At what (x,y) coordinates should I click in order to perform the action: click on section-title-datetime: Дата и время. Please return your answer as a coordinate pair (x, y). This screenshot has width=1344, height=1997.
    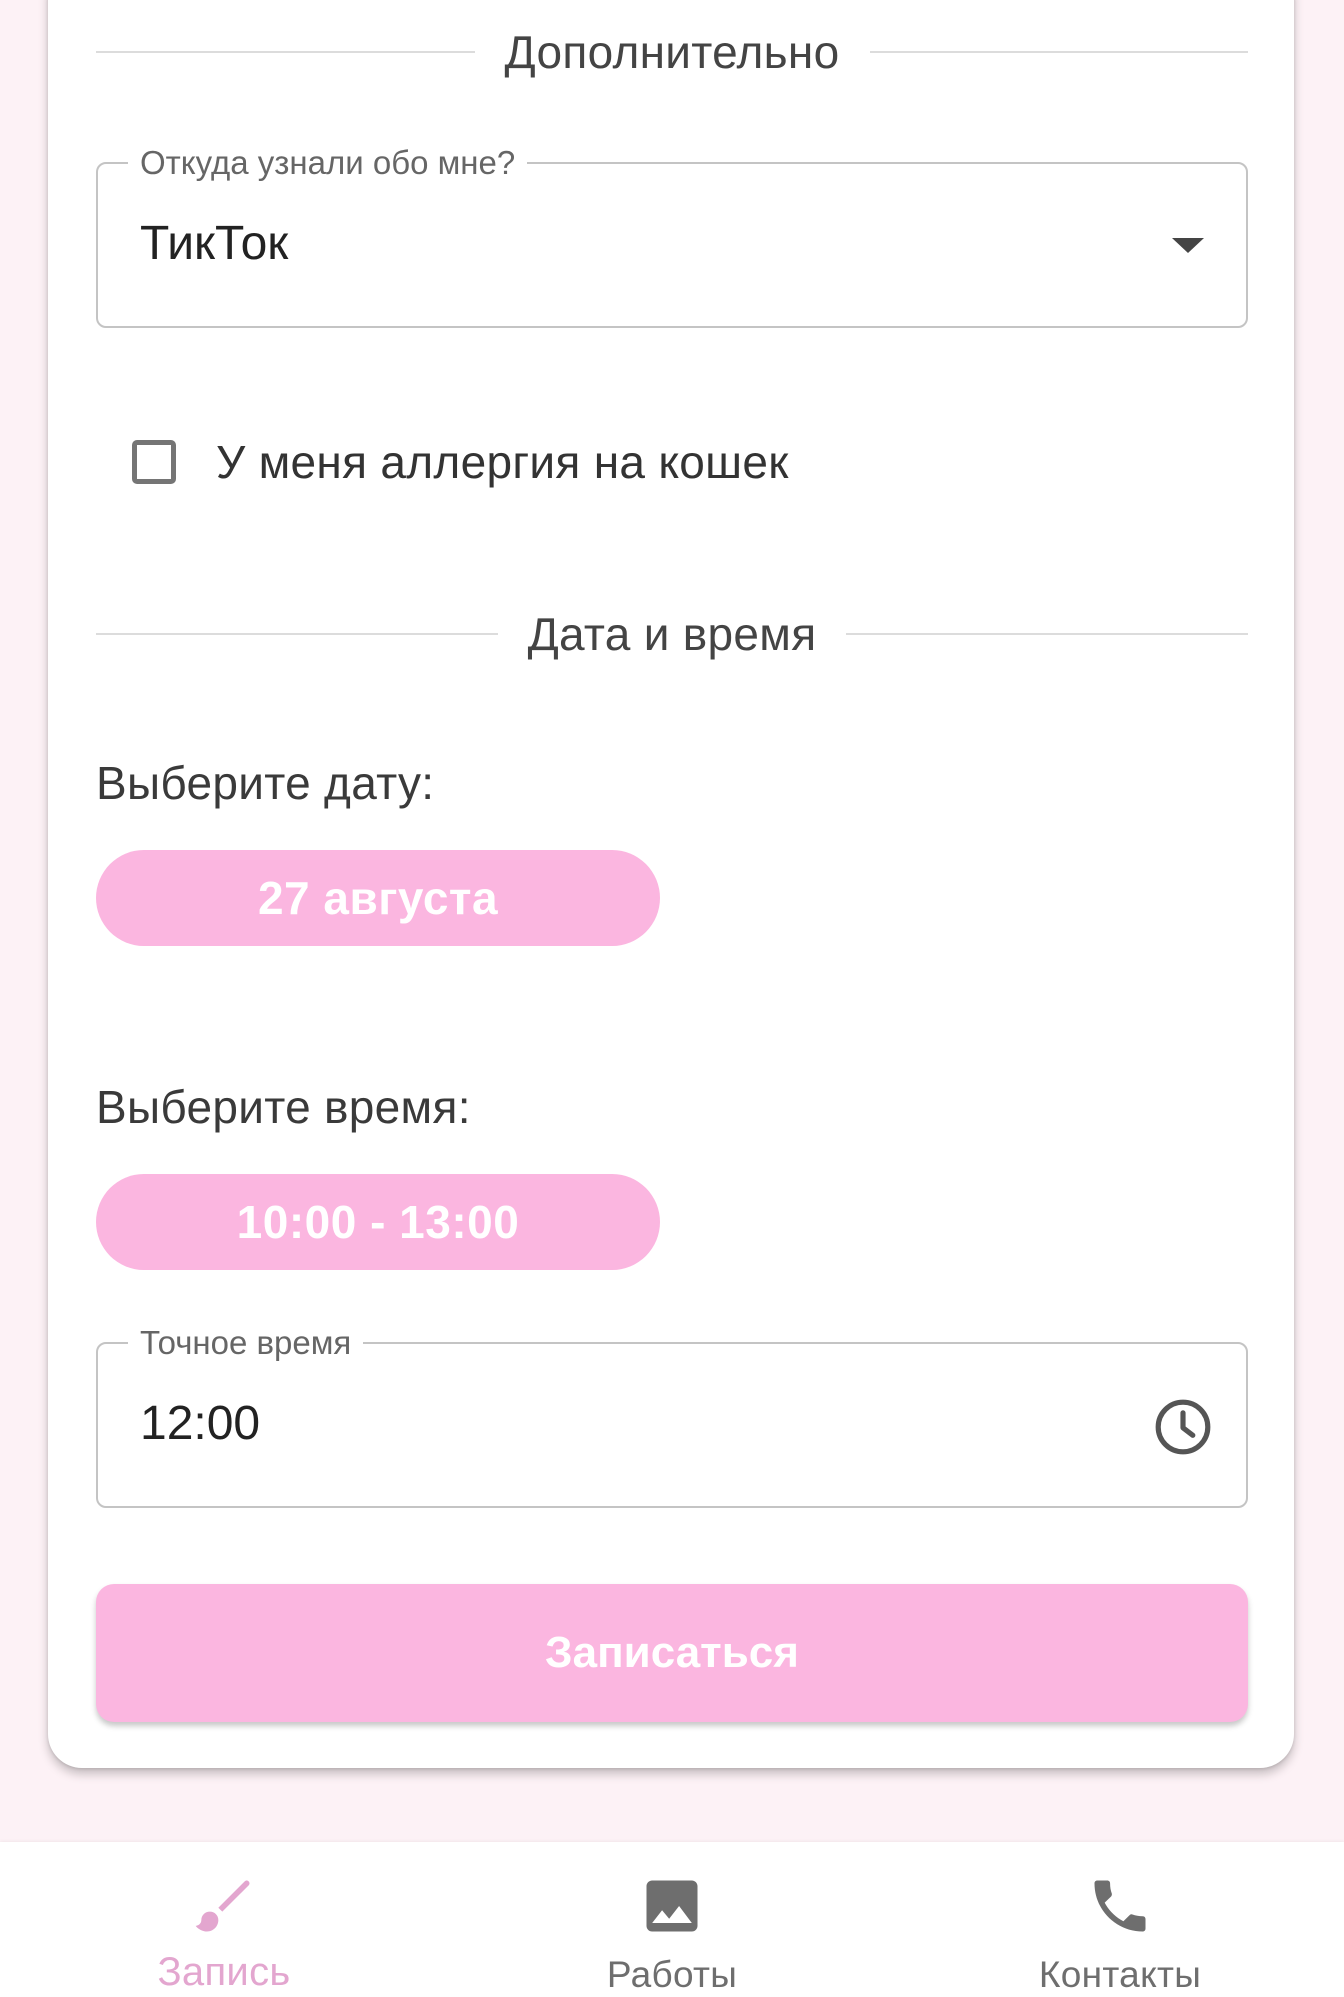
    Looking at the image, I should click on (672, 634).